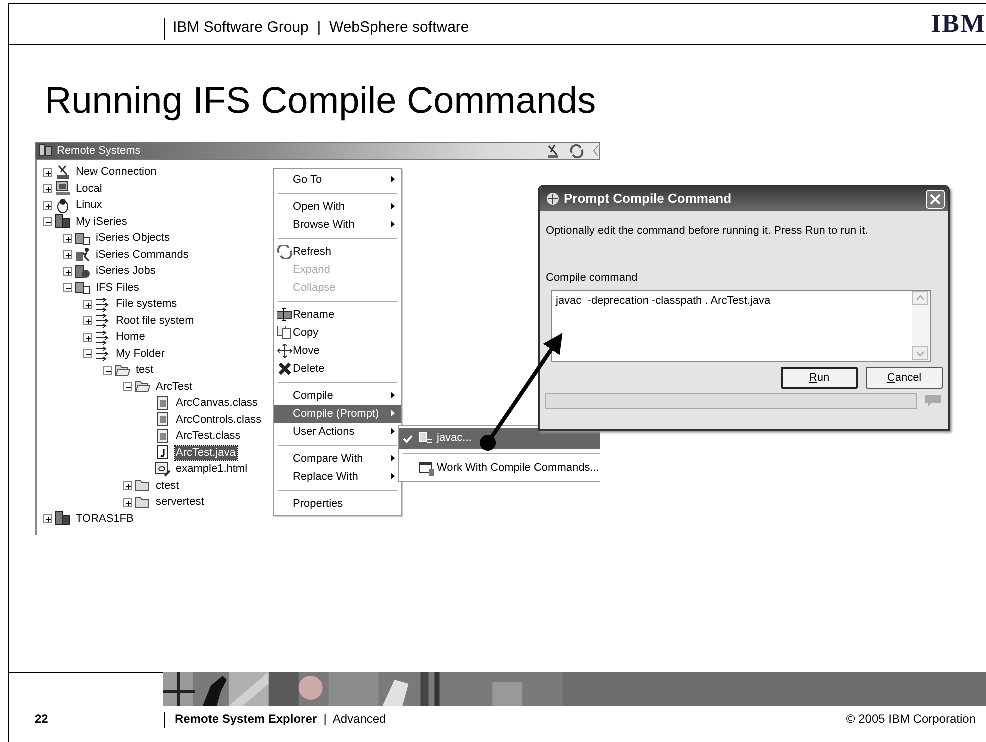 The width and height of the screenshot is (986, 742). What do you see at coordinates (321, 28) in the screenshot?
I see `header-text: IBM Software Group | WebSphere software` at bounding box center [321, 28].